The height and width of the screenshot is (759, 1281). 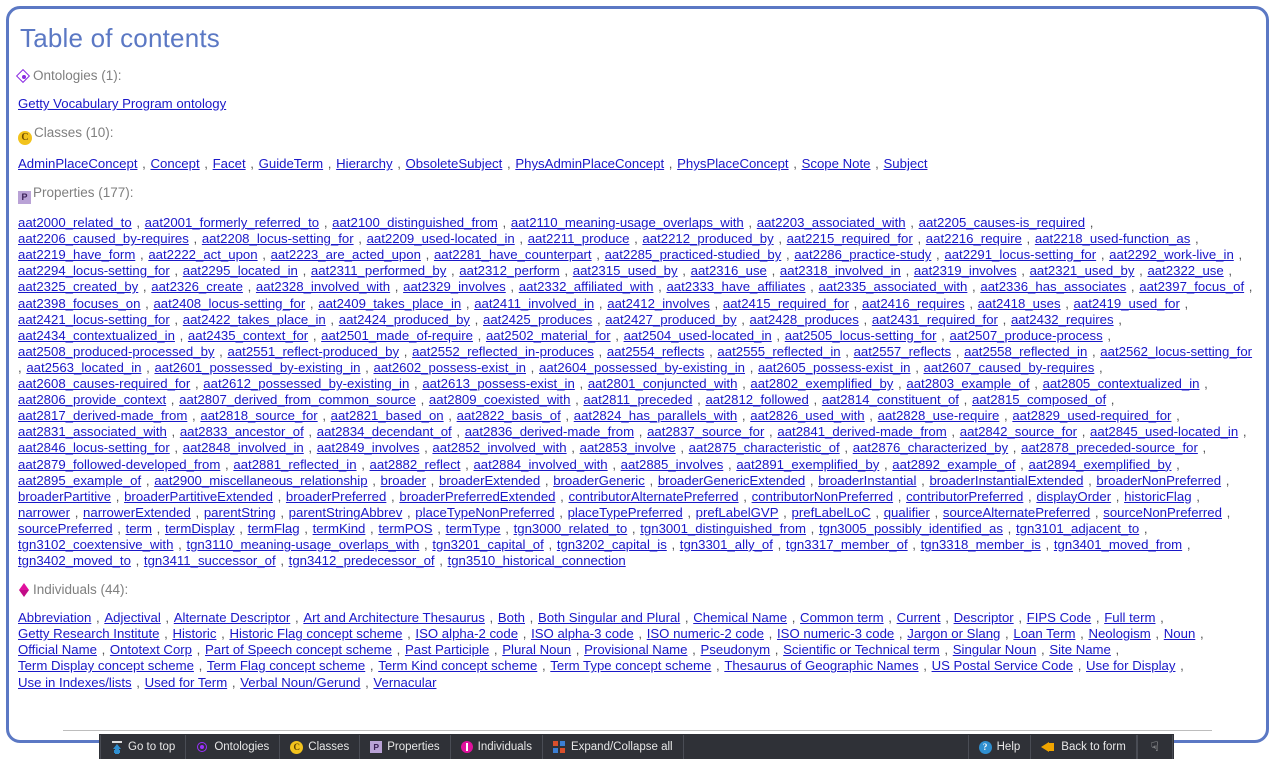 What do you see at coordinates (764, 447) in the screenshot?
I see `entity-link: aat2875_characteristic_of` at bounding box center [764, 447].